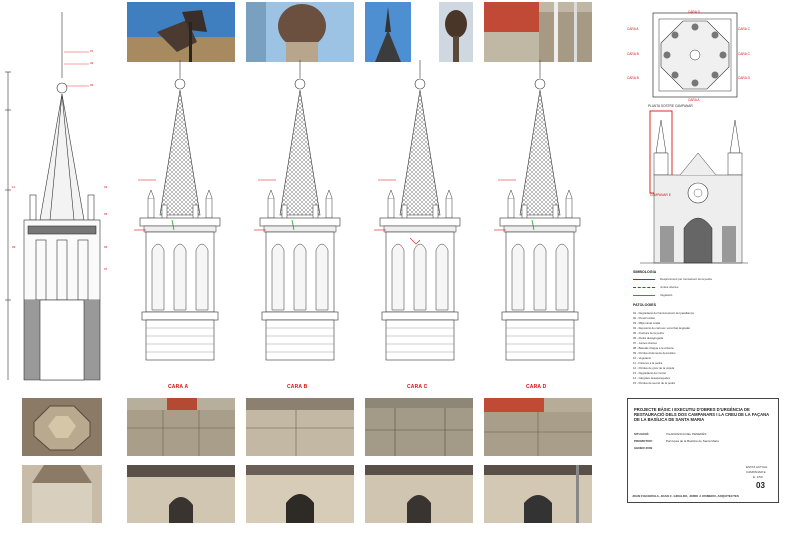  What do you see at coordinates (300, 32) in the screenshot?
I see `photo-bell-finial` at bounding box center [300, 32].